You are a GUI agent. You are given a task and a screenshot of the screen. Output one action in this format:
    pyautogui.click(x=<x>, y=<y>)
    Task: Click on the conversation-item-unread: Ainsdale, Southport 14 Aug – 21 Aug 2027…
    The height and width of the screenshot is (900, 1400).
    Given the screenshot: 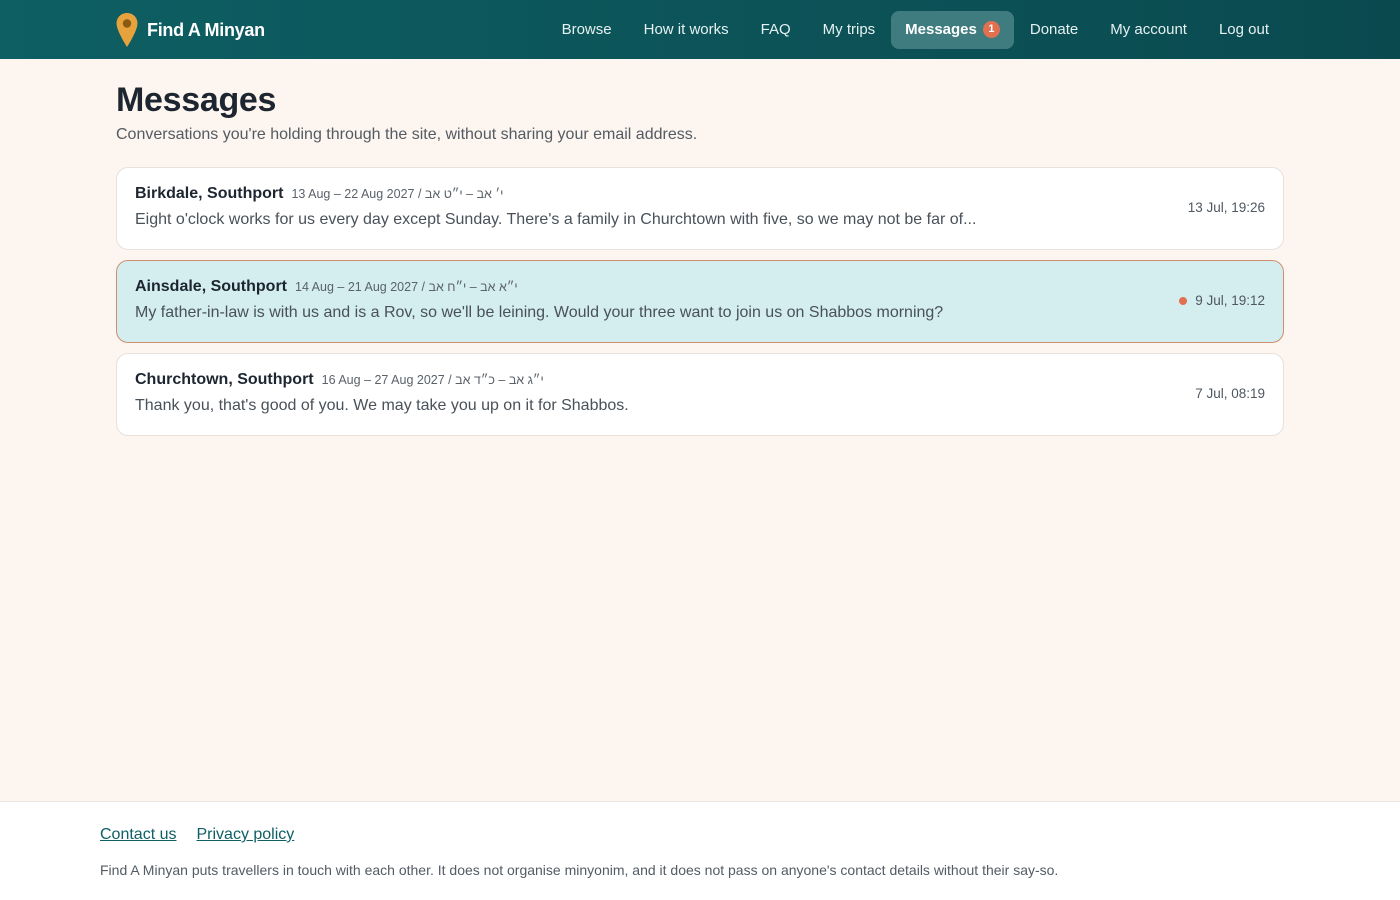 What is the action you would take?
    pyautogui.click(x=700, y=301)
    